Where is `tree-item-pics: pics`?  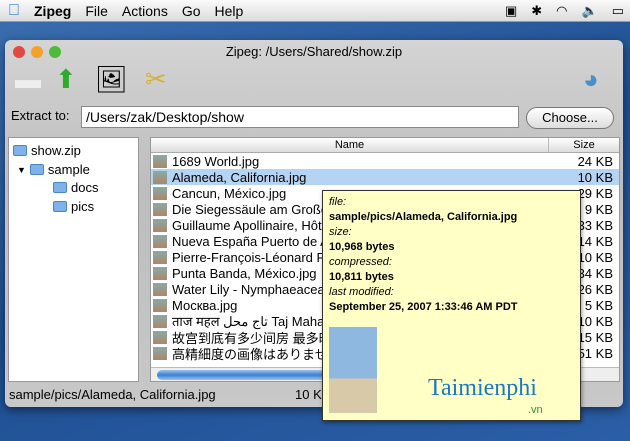 tree-item-pics: pics is located at coordinates (73, 206).